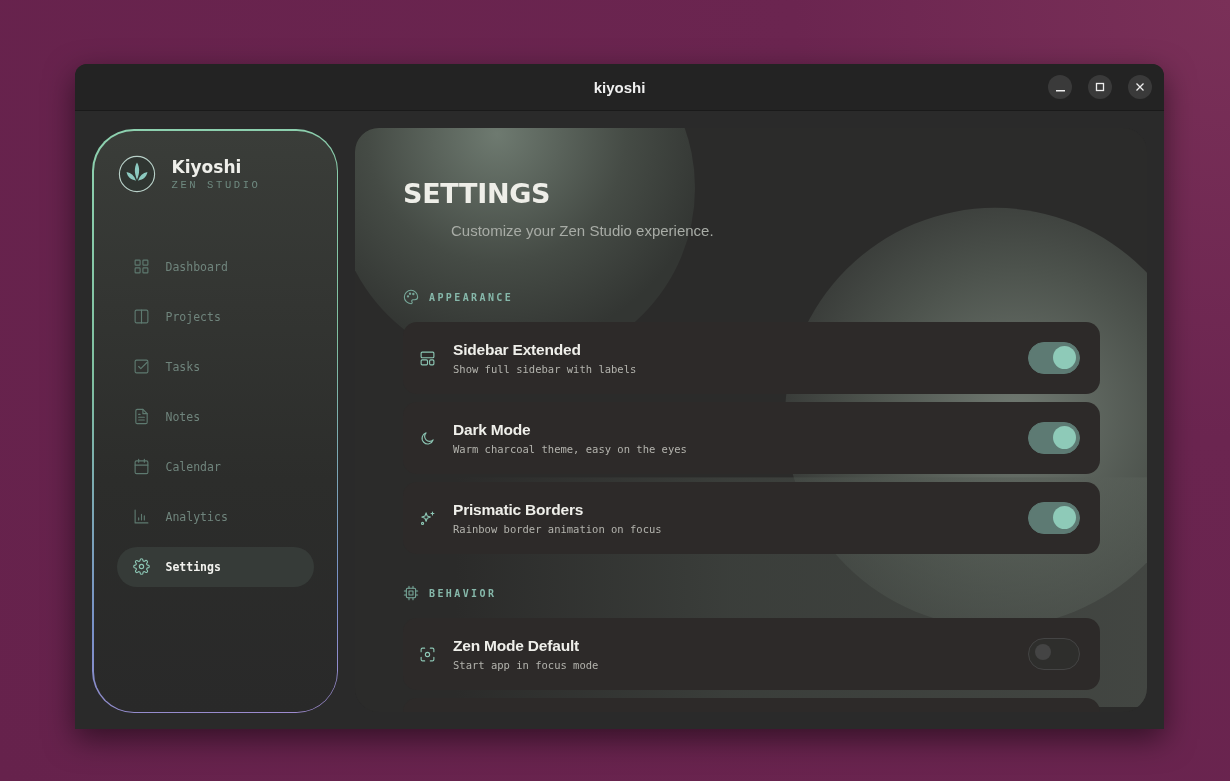  What do you see at coordinates (545, 369) in the screenshot?
I see `setting-description: Show full sidebar with labels` at bounding box center [545, 369].